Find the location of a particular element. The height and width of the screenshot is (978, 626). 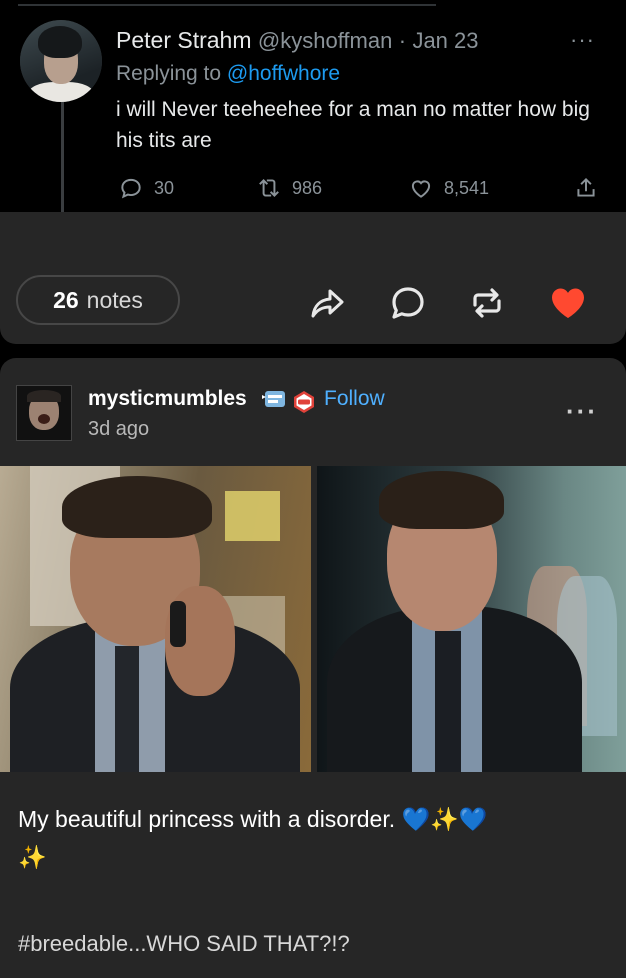

like-icon is located at coordinates (421, 189).